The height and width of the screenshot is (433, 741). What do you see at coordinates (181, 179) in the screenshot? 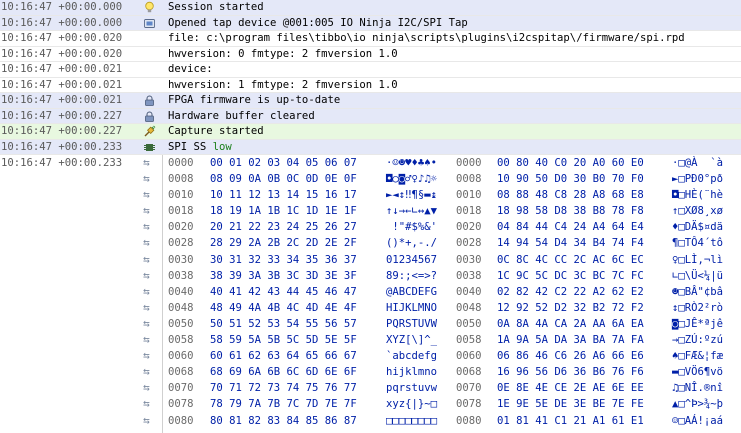
I see `hex-offset-mosi: 0008` at bounding box center [181, 179].